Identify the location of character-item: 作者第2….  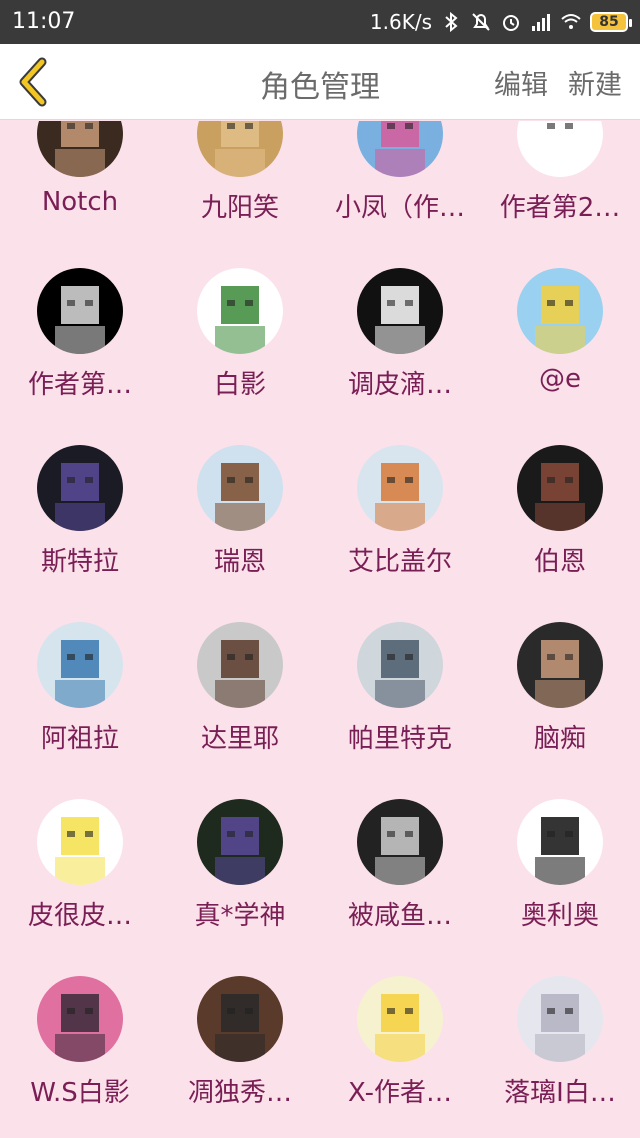
(560, 186).